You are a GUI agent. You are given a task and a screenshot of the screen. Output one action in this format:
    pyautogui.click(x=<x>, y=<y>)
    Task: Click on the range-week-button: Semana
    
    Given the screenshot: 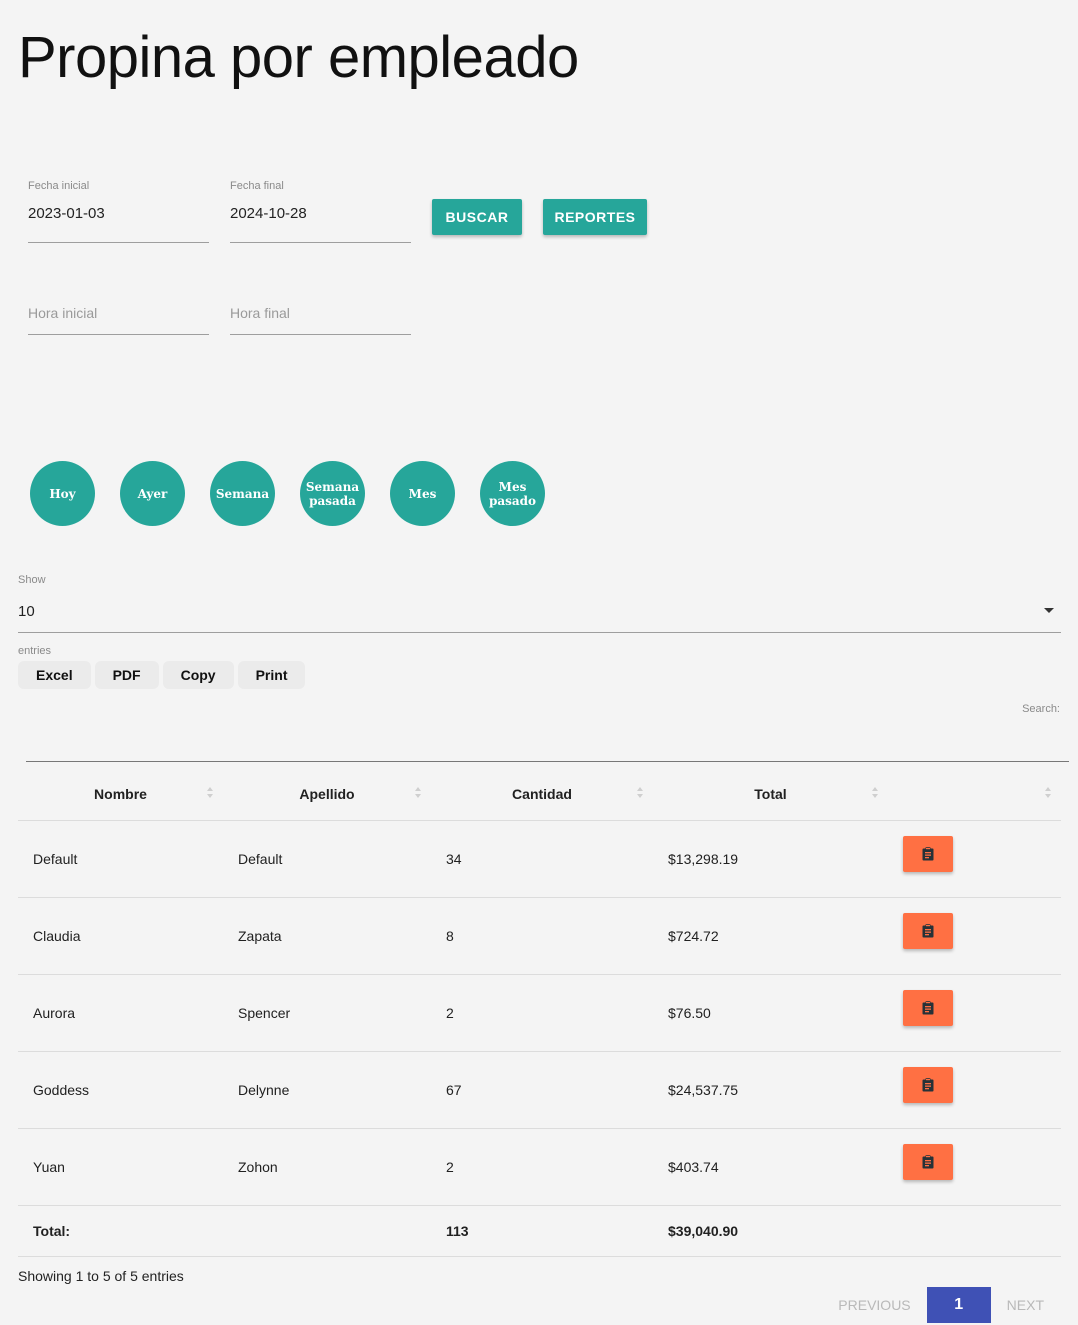 What is the action you would take?
    pyautogui.click(x=242, y=493)
    